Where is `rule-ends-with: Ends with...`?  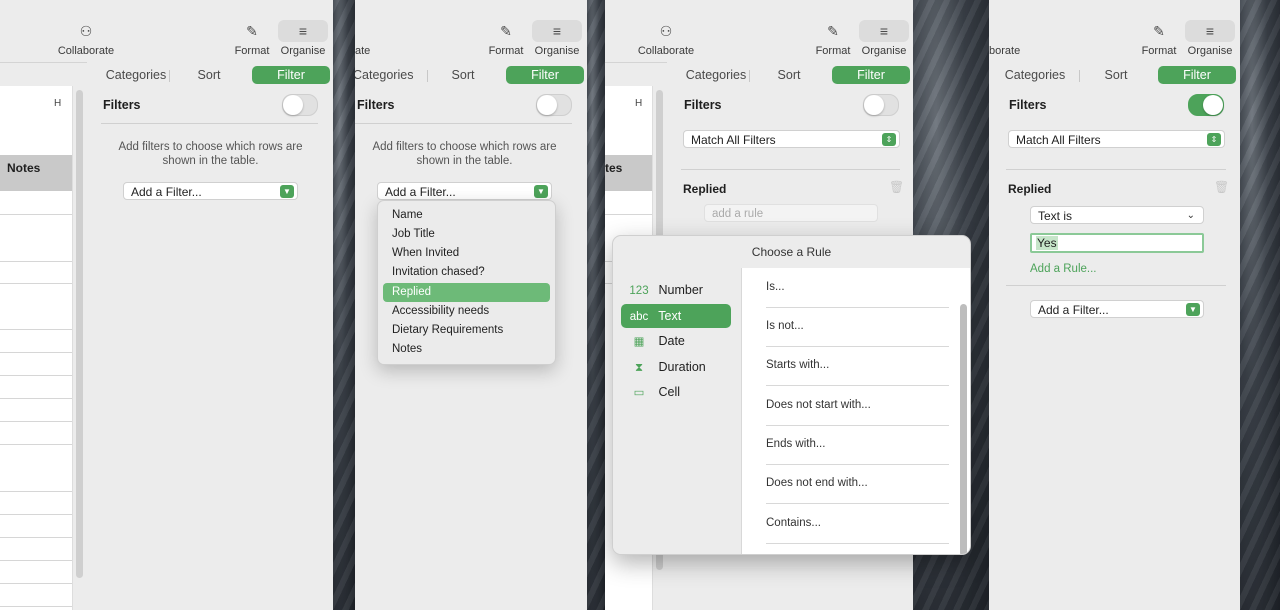
rule-ends-with: Ends with... is located at coordinates (857, 445).